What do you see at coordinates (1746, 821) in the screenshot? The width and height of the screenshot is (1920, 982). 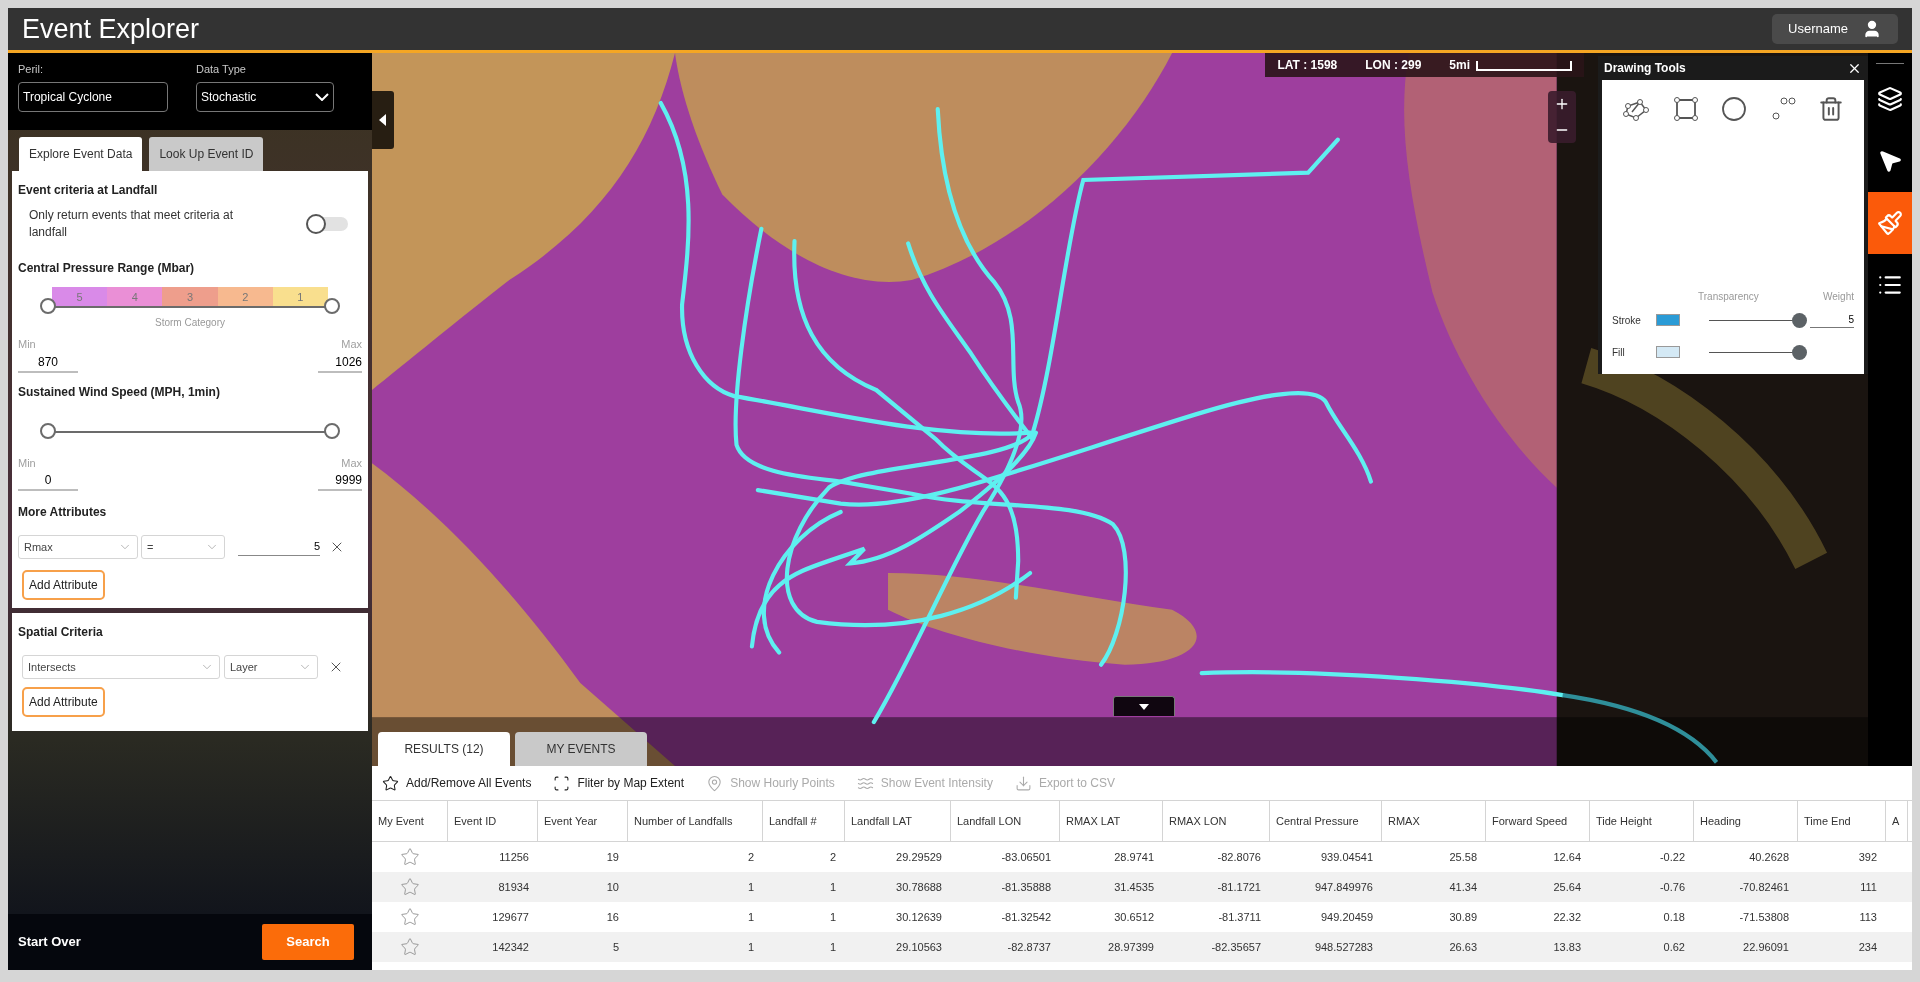 I see `column-header: Heading` at bounding box center [1746, 821].